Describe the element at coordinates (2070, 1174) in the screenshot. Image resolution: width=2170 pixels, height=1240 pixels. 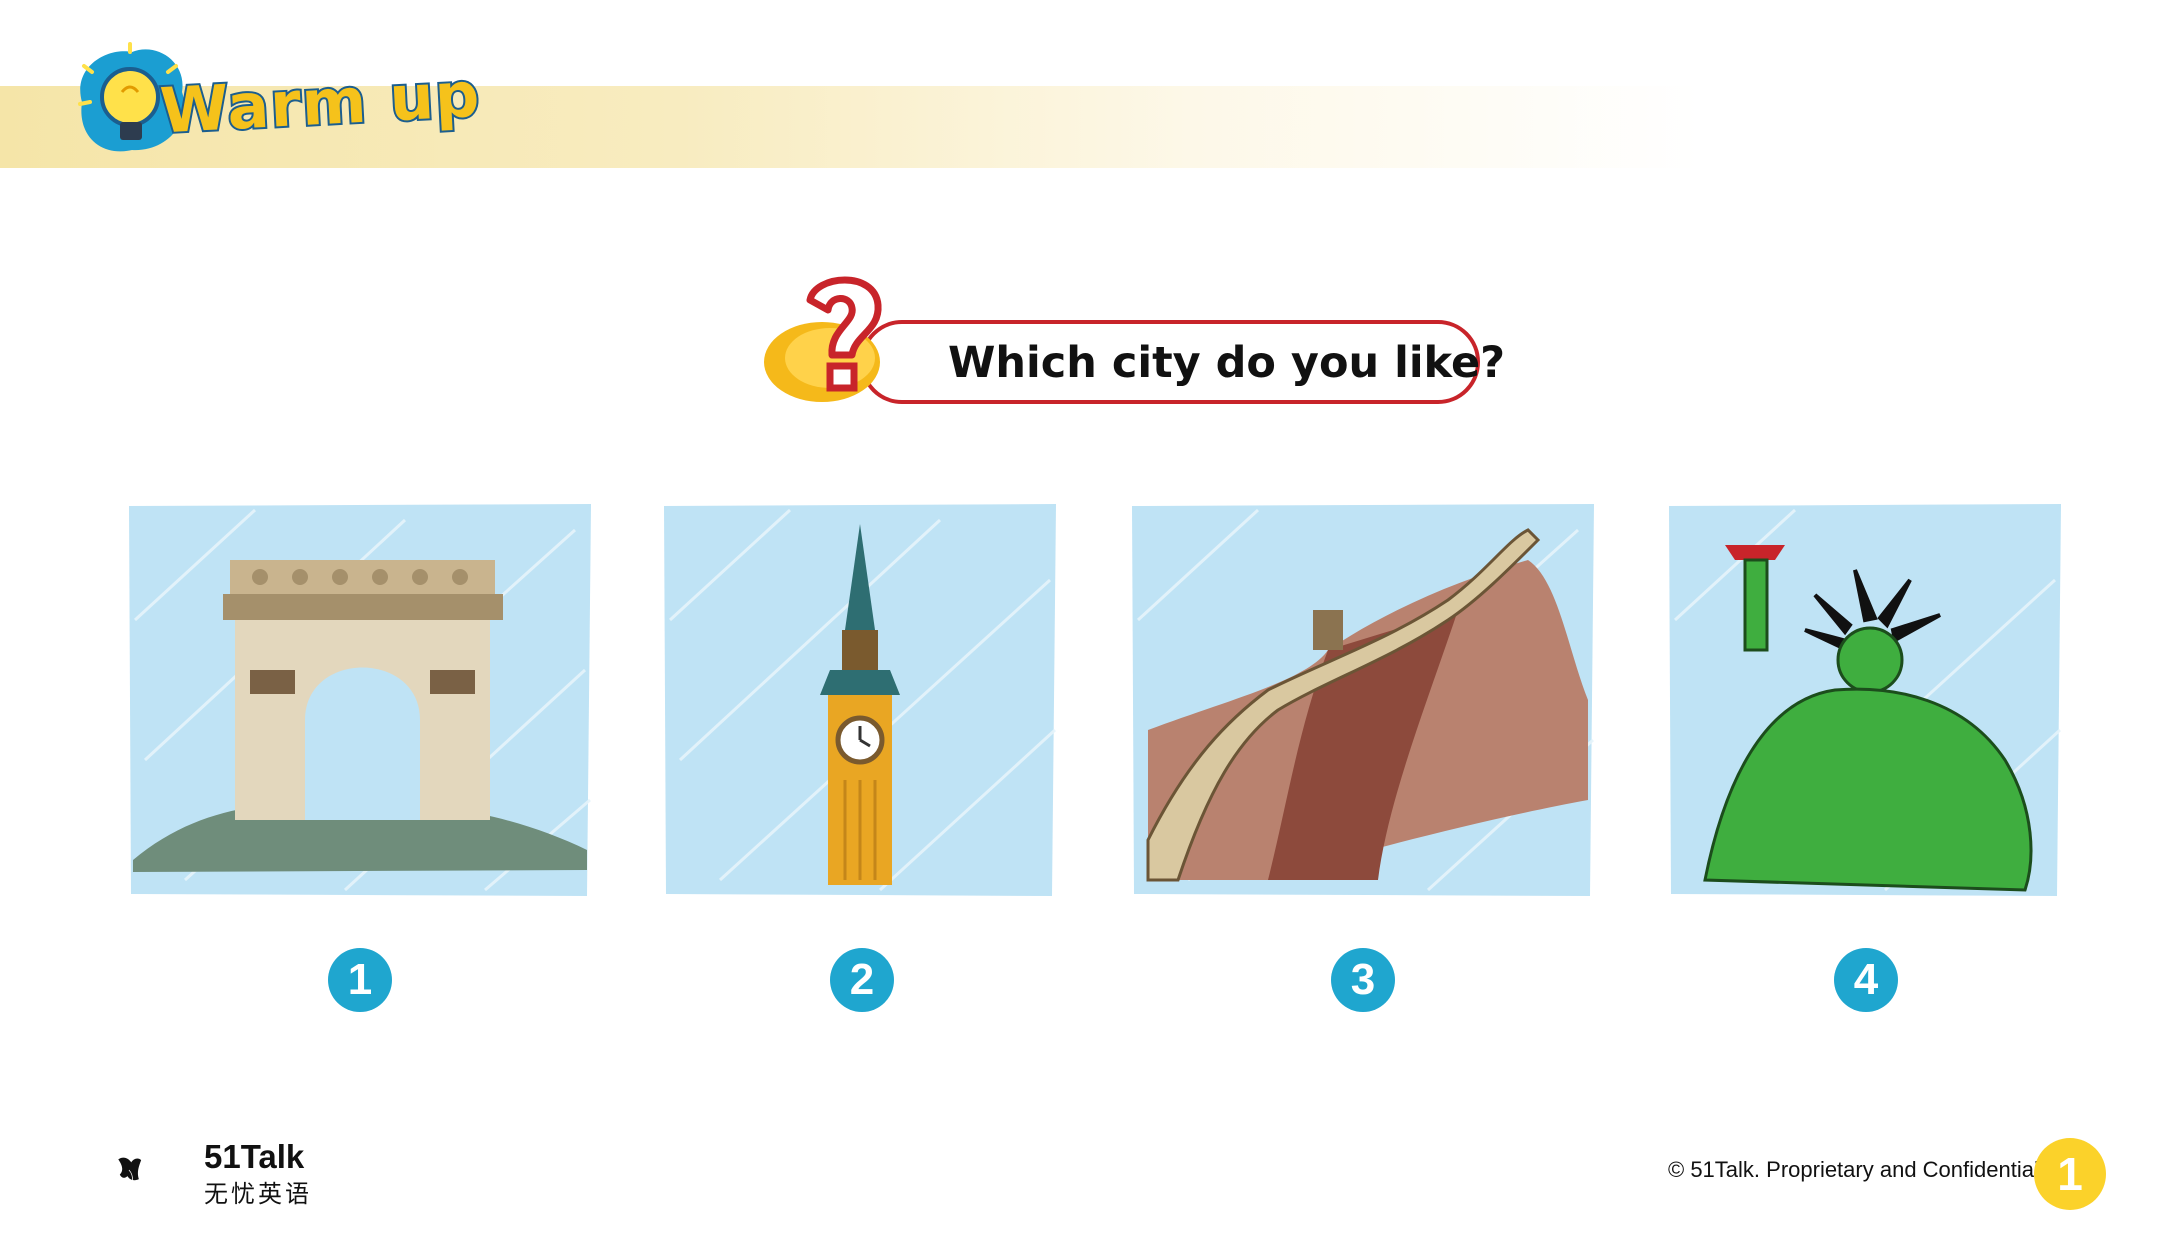
I see `page-number-badge: 1` at that location.